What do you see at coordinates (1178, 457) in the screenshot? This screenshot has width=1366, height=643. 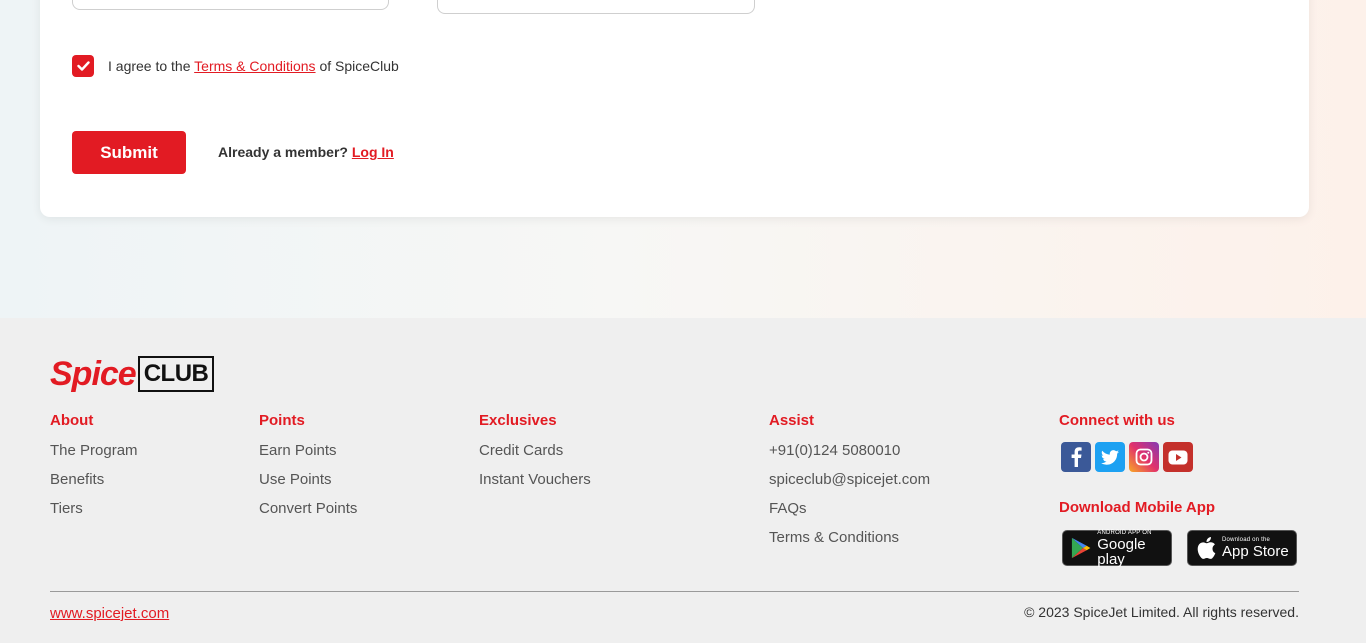 I see `youtube-icon` at bounding box center [1178, 457].